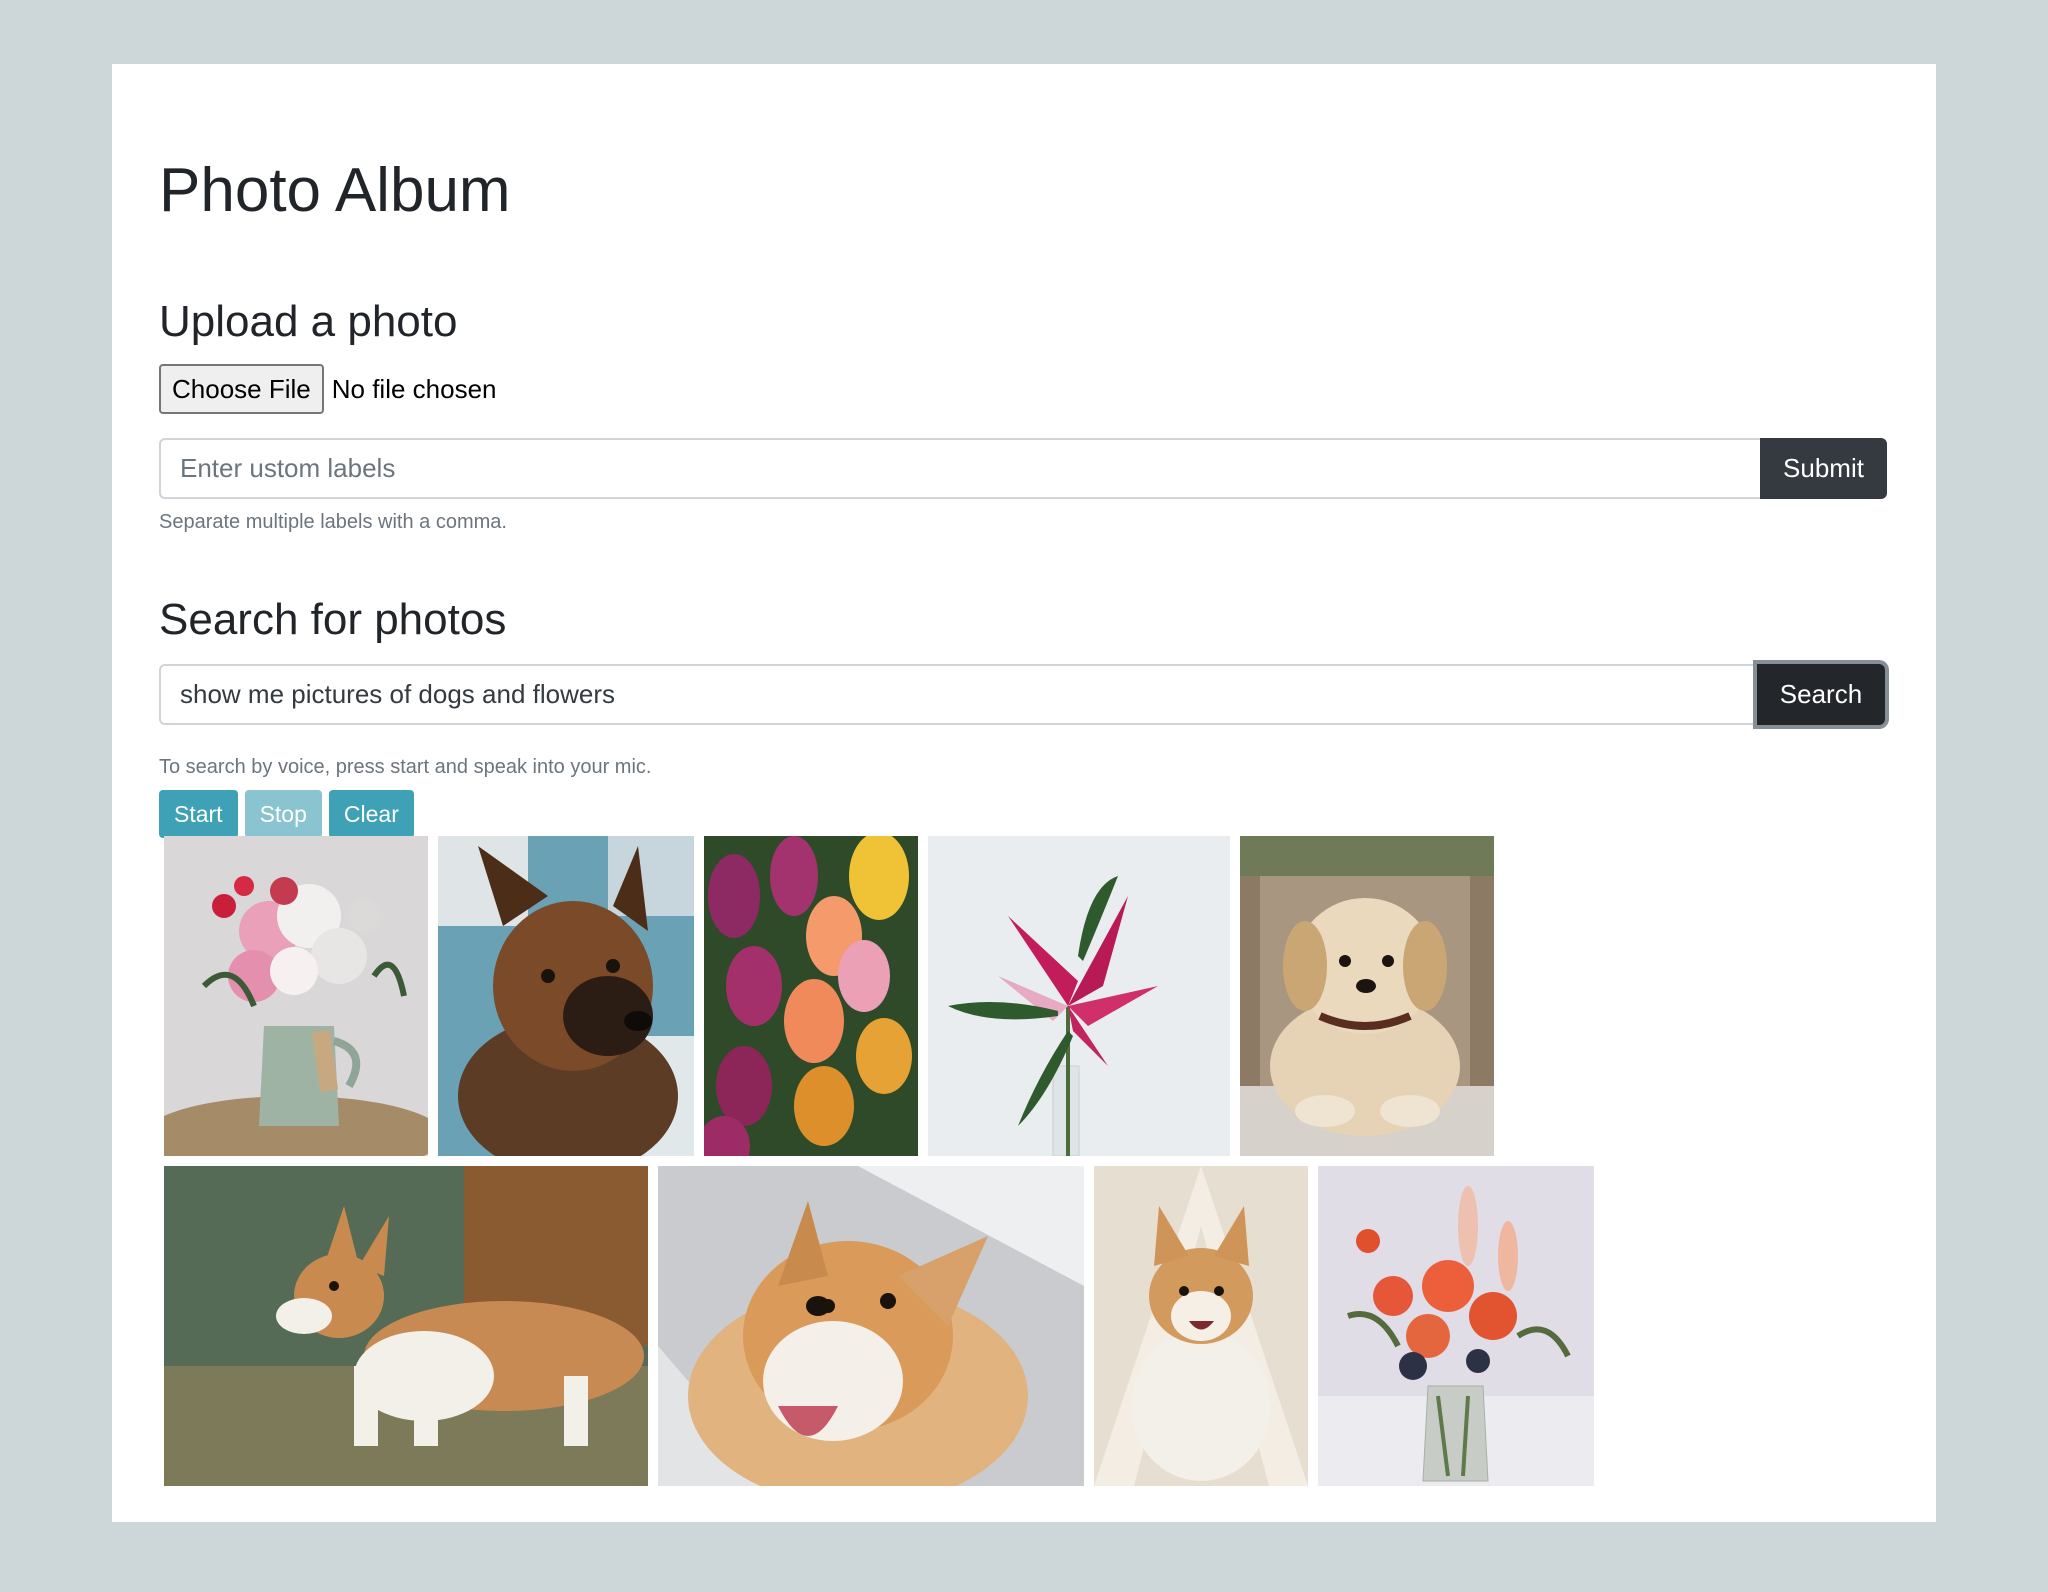 The image size is (2048, 1592). Describe the element at coordinates (1823, 468) in the screenshot. I see `submit-button: Submit` at that location.